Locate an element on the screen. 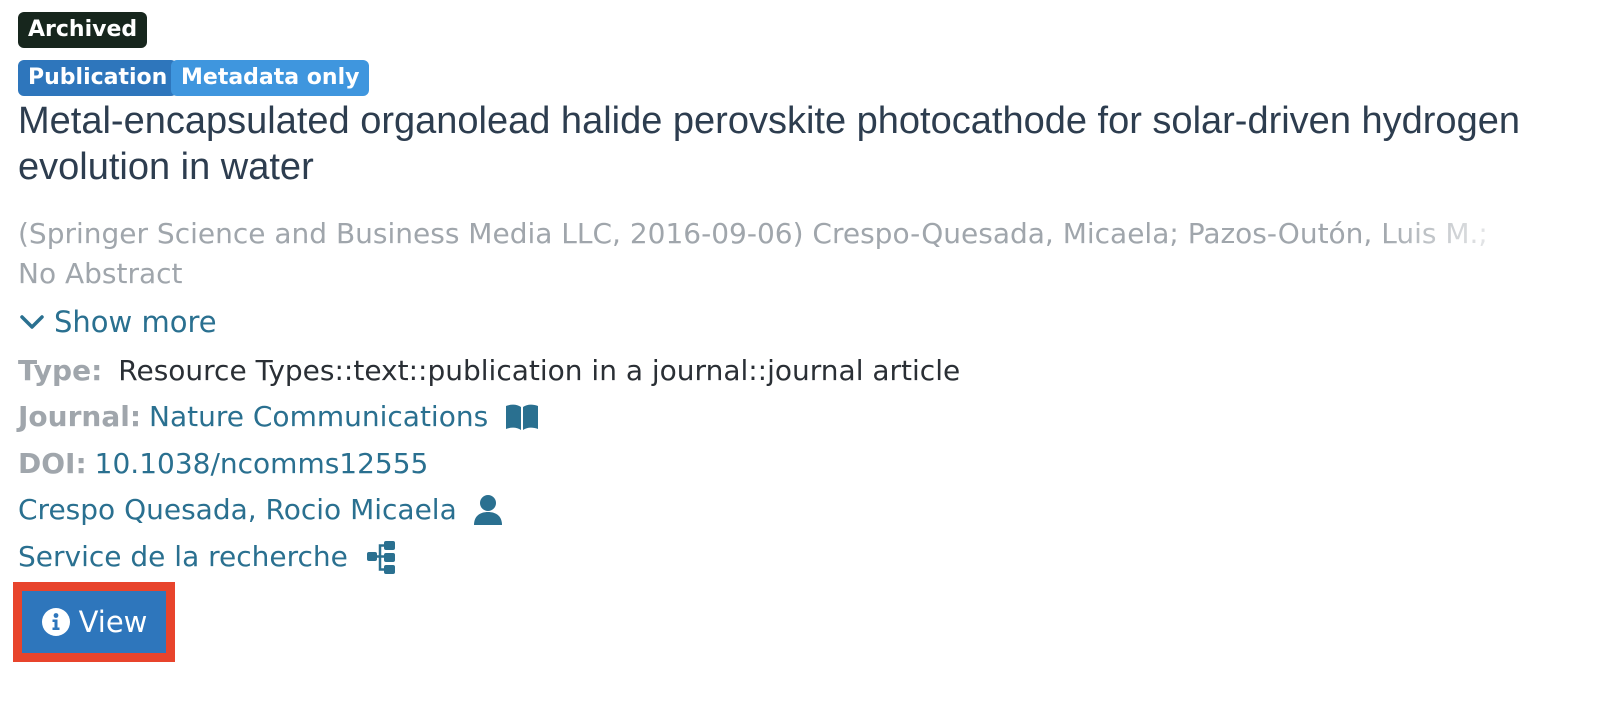 This screenshot has height=704, width=1622. organization-field: Service de la recherche is located at coordinates (207, 557).